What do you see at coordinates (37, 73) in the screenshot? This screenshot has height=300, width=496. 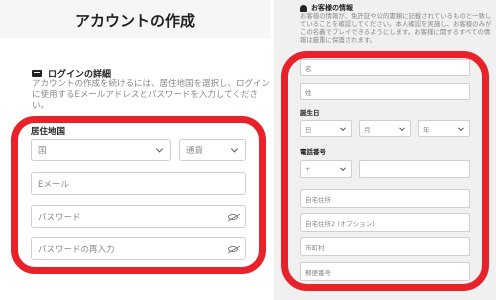 I see `id-card-icon` at bounding box center [37, 73].